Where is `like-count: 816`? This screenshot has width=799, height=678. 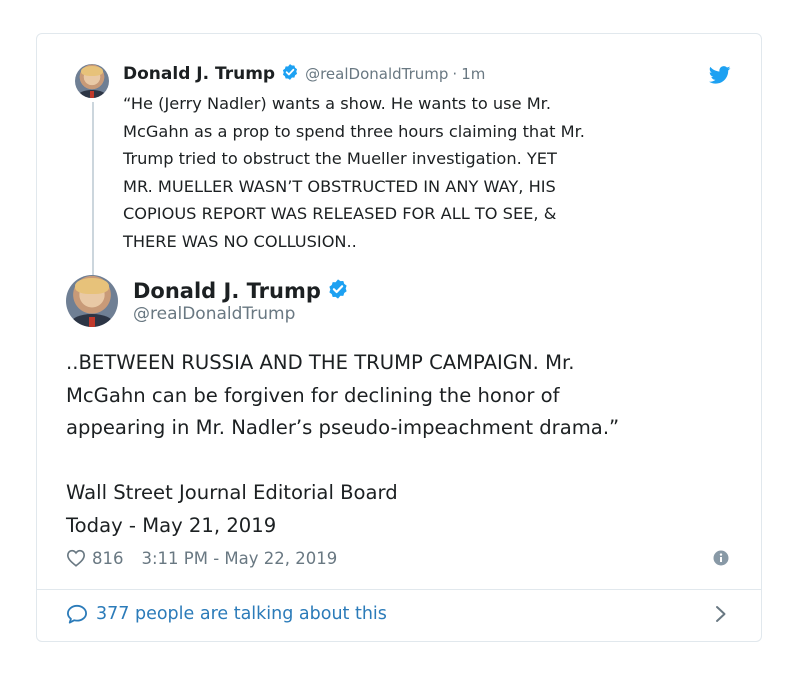 like-count: 816 is located at coordinates (108, 558).